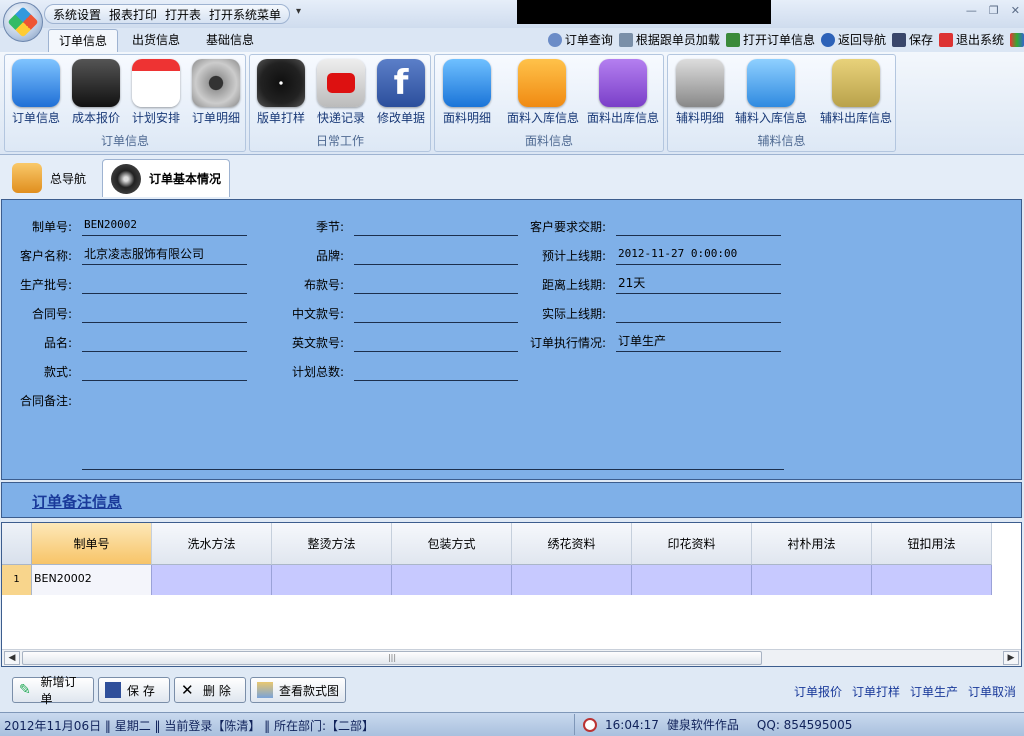 The height and width of the screenshot is (736, 1024). Describe the element at coordinates (436, 342) in the screenshot. I see `en-style-no-field` at that location.